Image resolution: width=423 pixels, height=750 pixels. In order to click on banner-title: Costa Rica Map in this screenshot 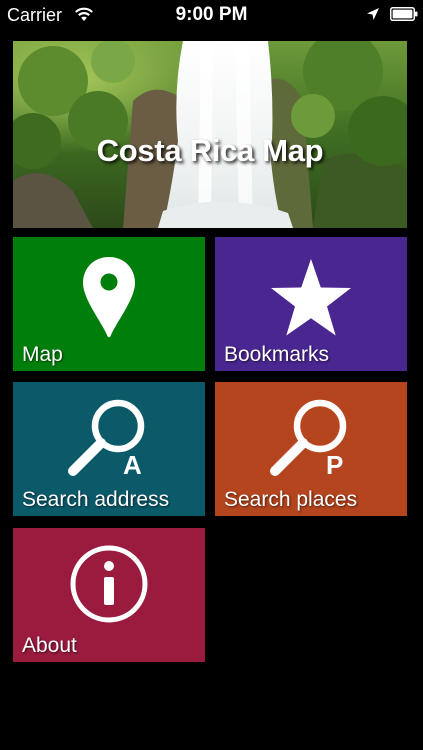, I will do `click(210, 150)`.